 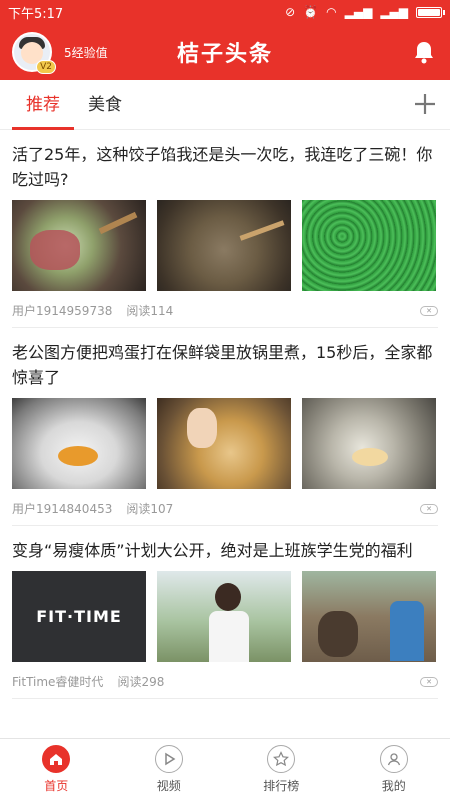 What do you see at coordinates (225, 550) in the screenshot?
I see `article-title: 变身“易瘦体质”计划大公开，绝对是上班族学生党的福利` at bounding box center [225, 550].